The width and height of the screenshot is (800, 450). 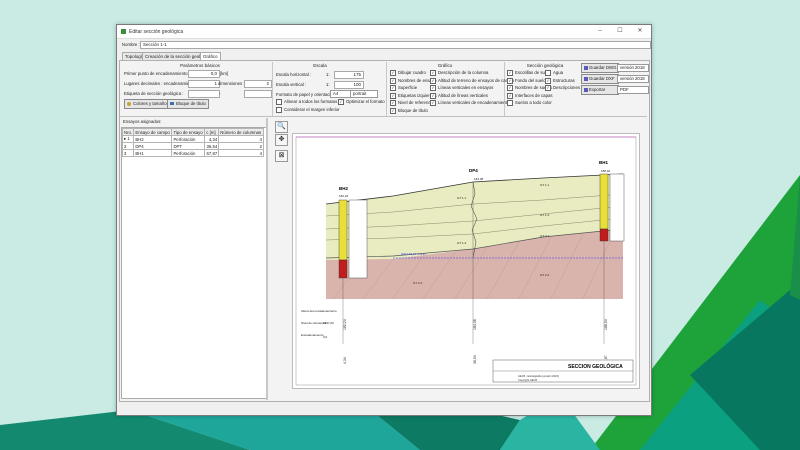 I want to click on title-block-small: GEO5 - Estratigrafía (versión 2023), so click(x=538, y=376).